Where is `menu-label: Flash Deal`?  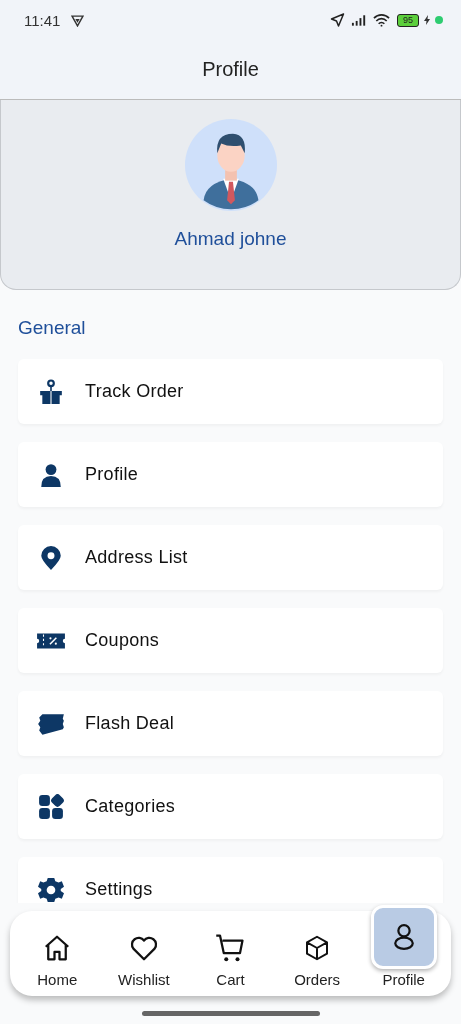 menu-label: Flash Deal is located at coordinates (130, 723).